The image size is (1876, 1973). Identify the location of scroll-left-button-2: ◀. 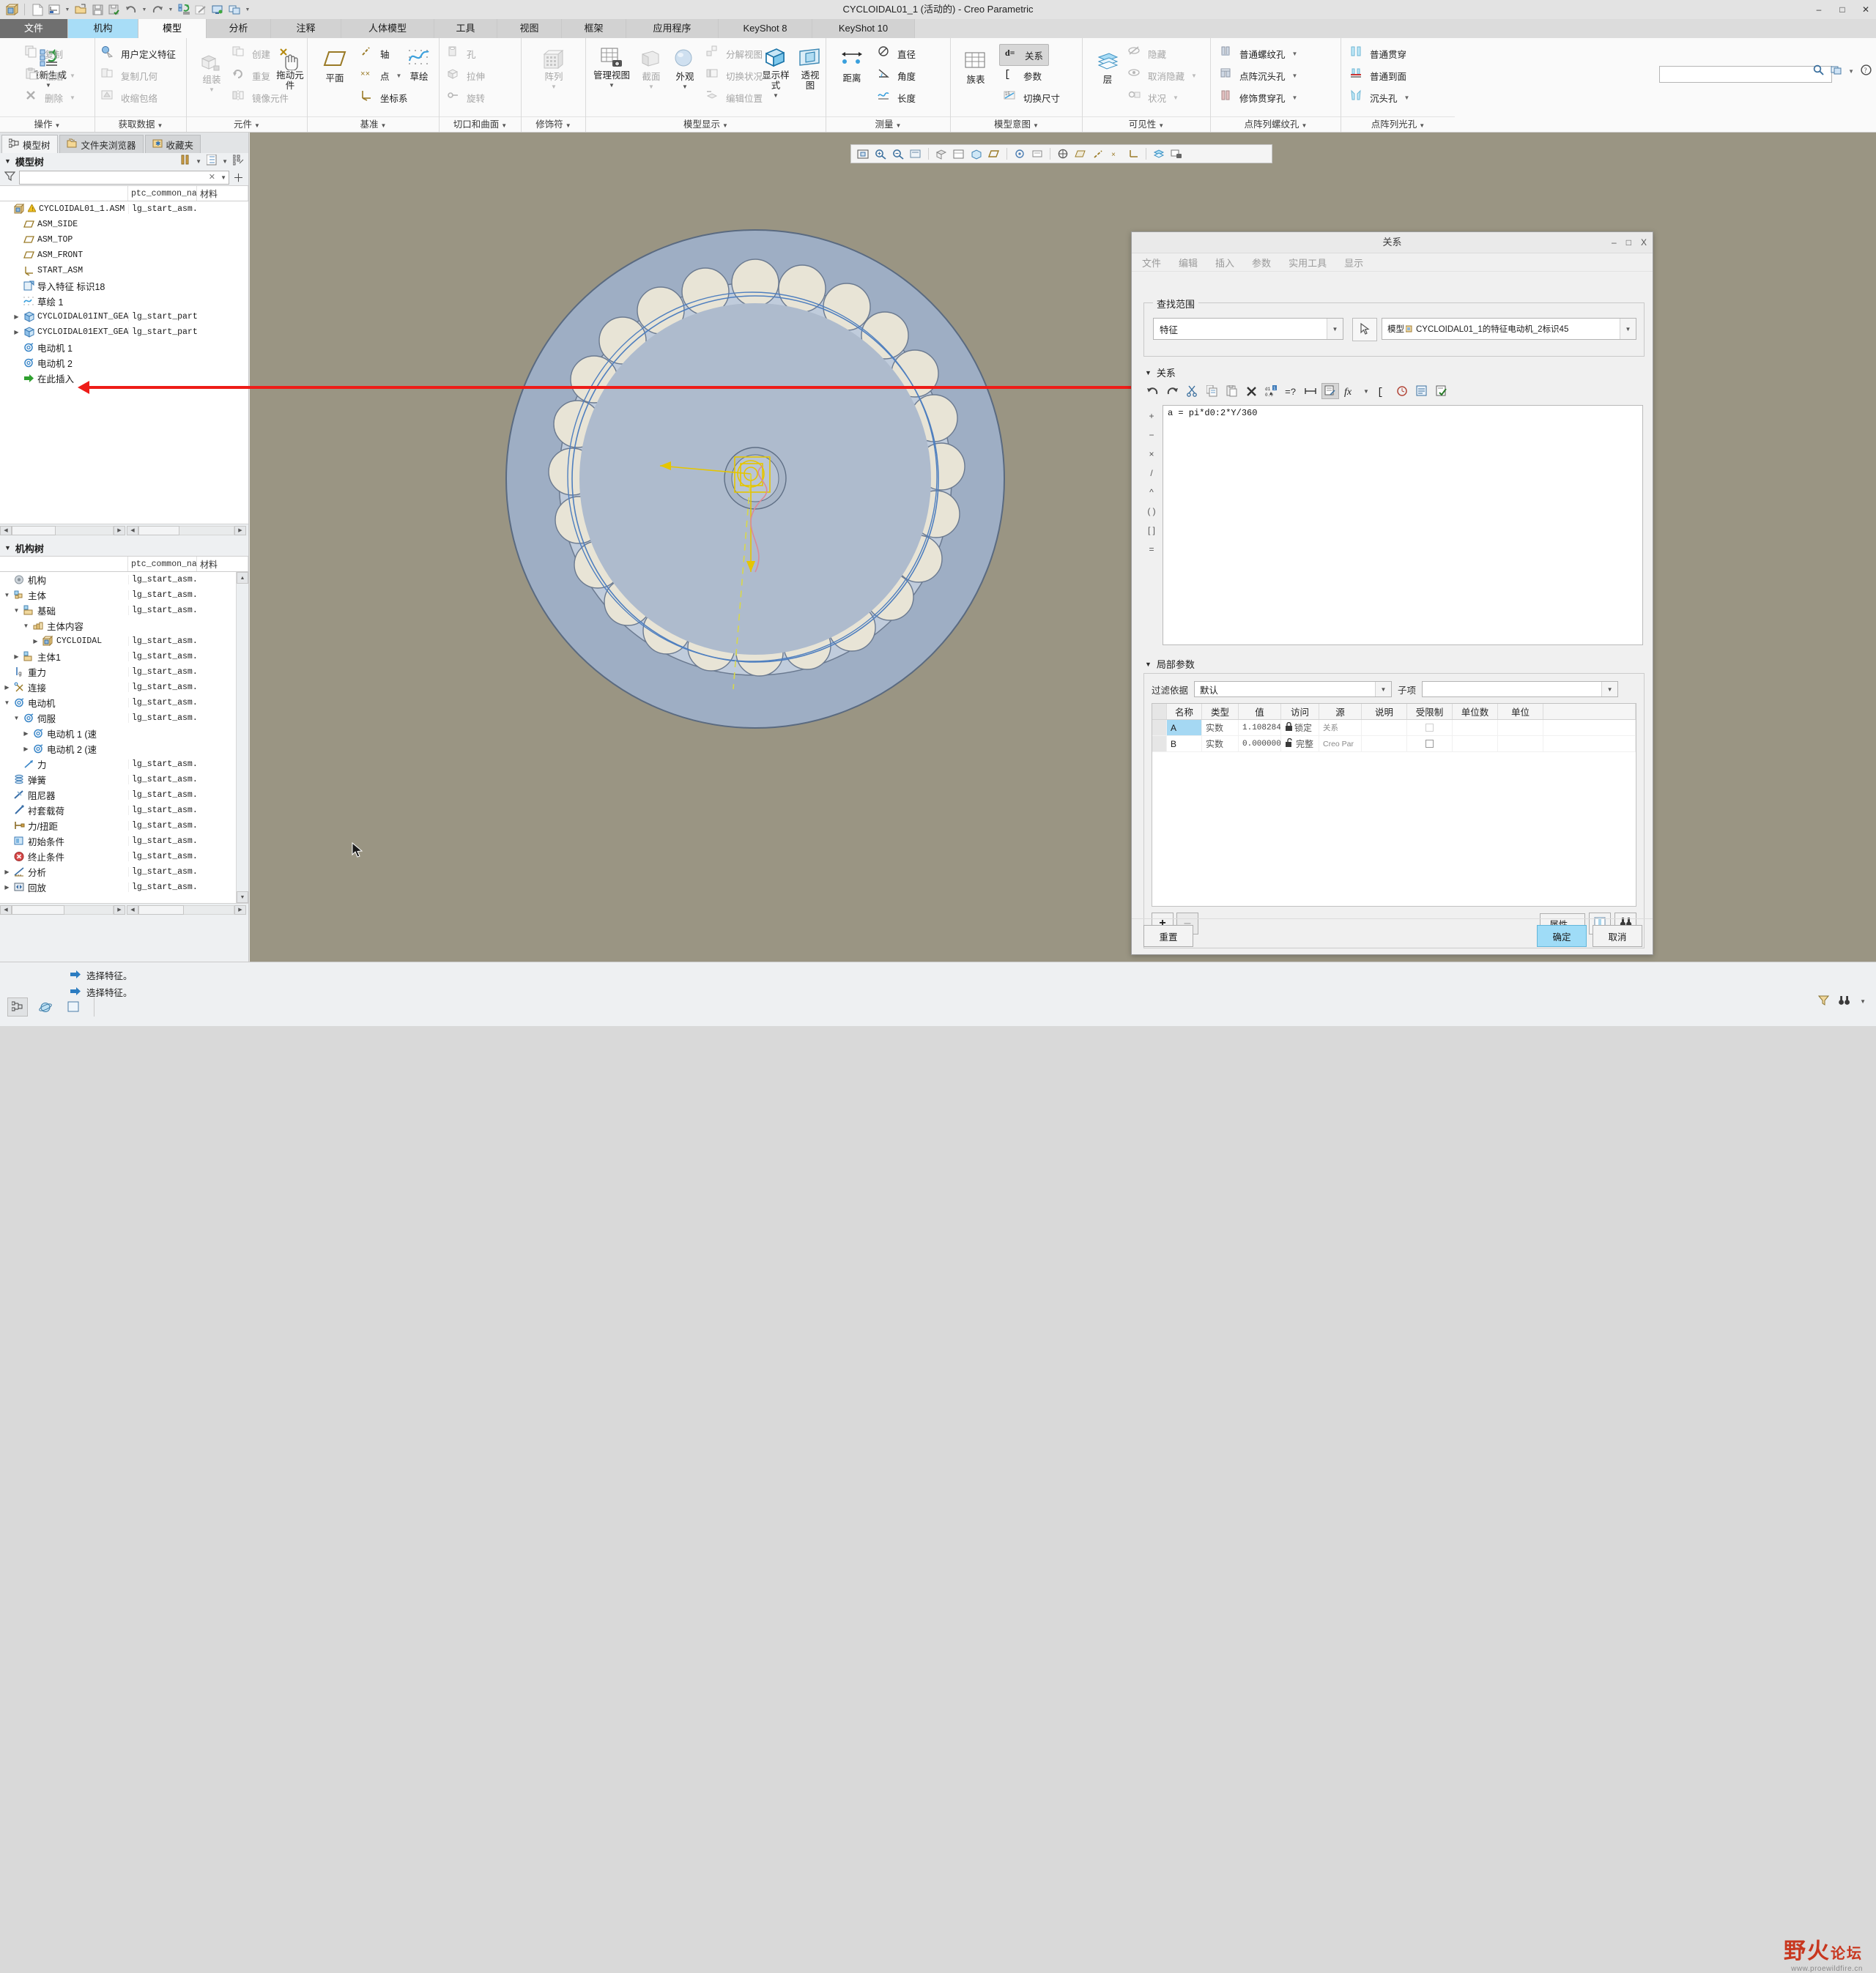
(132, 530).